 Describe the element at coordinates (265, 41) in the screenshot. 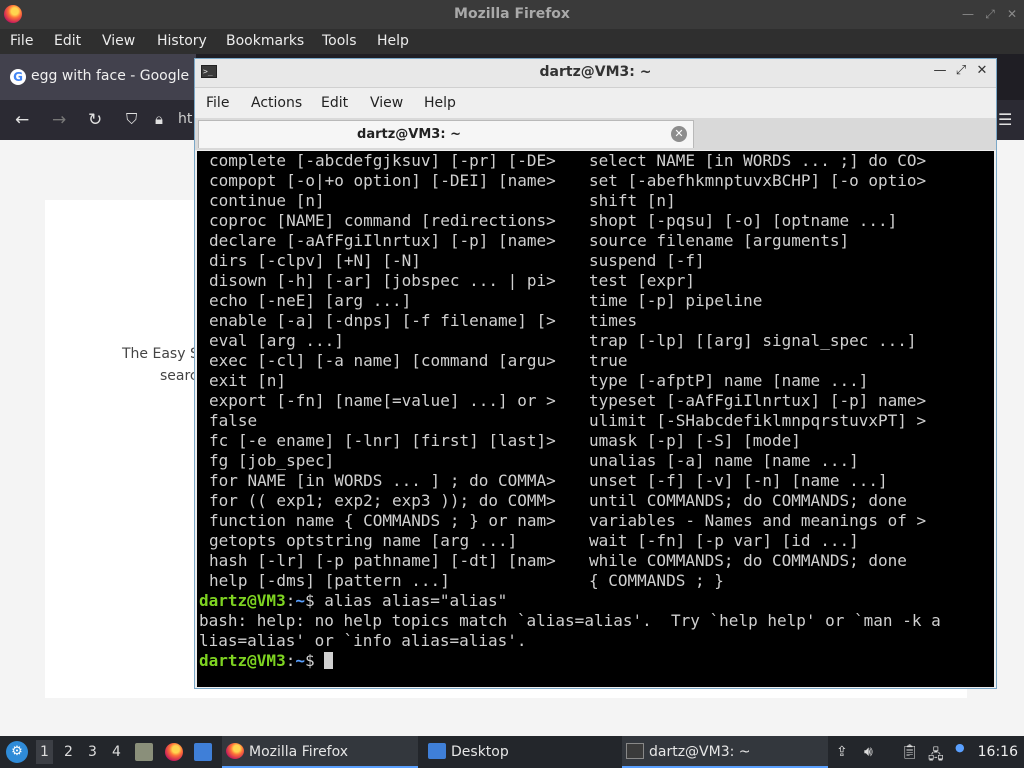

I see `menu-bookmarks: Bookmarks` at that location.